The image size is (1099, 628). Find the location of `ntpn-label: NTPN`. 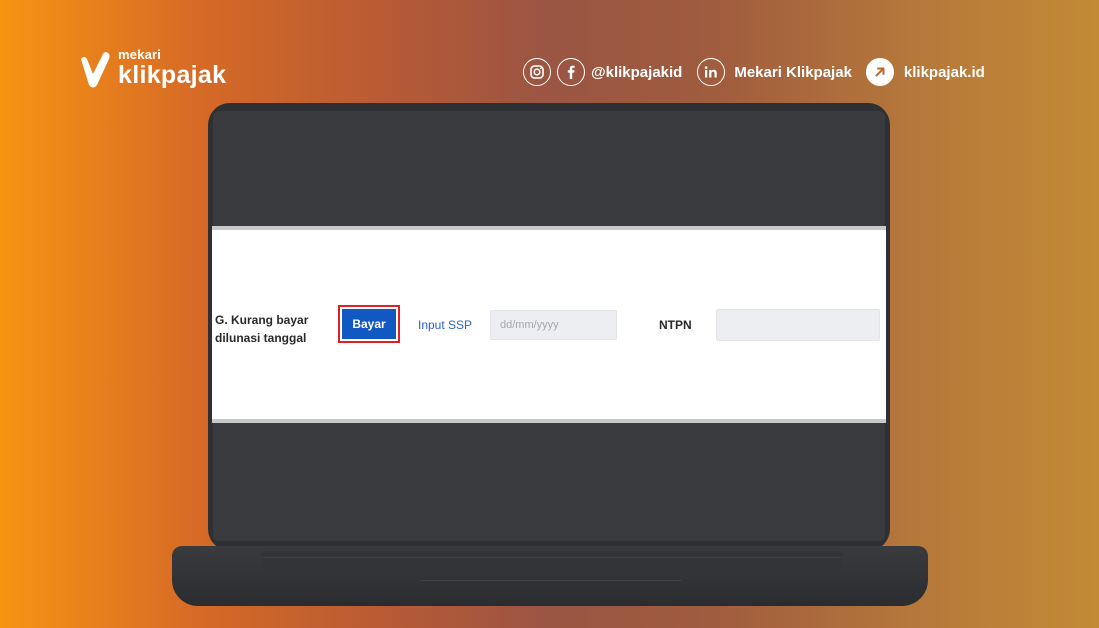

ntpn-label: NTPN is located at coordinates (675, 325).